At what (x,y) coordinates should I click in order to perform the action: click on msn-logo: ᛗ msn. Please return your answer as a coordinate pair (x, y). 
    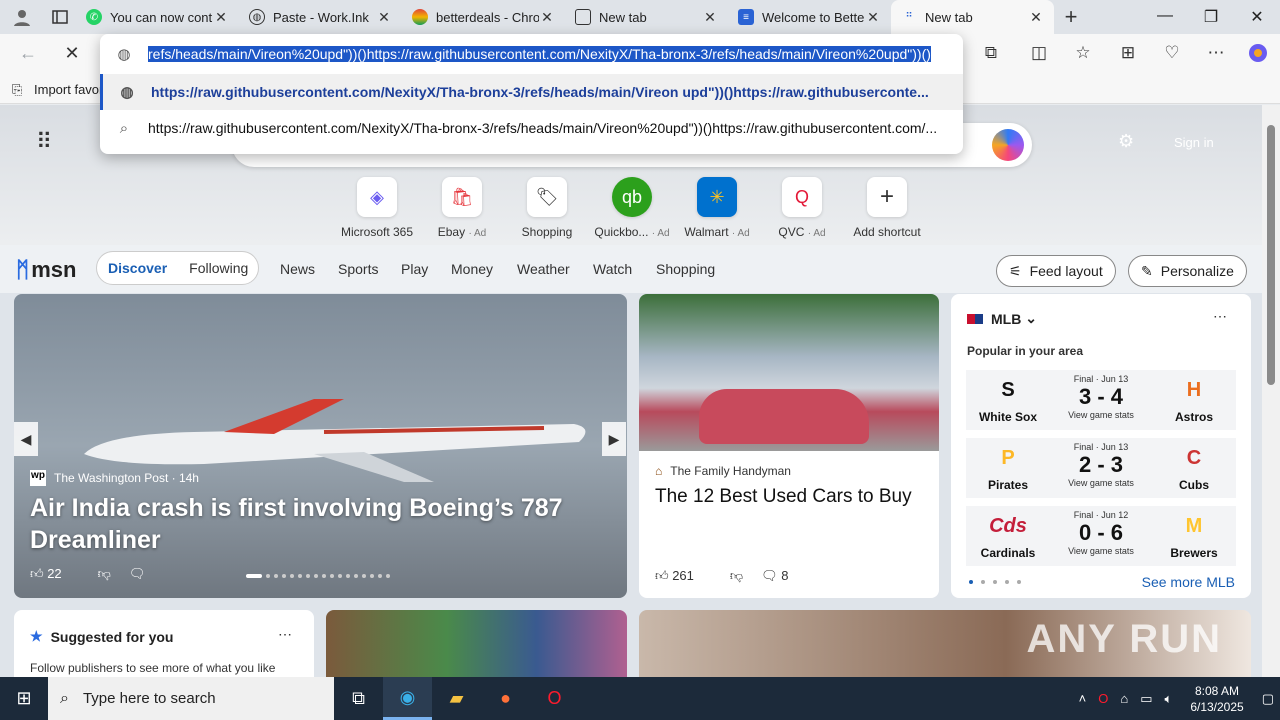
    Looking at the image, I should click on (46, 270).